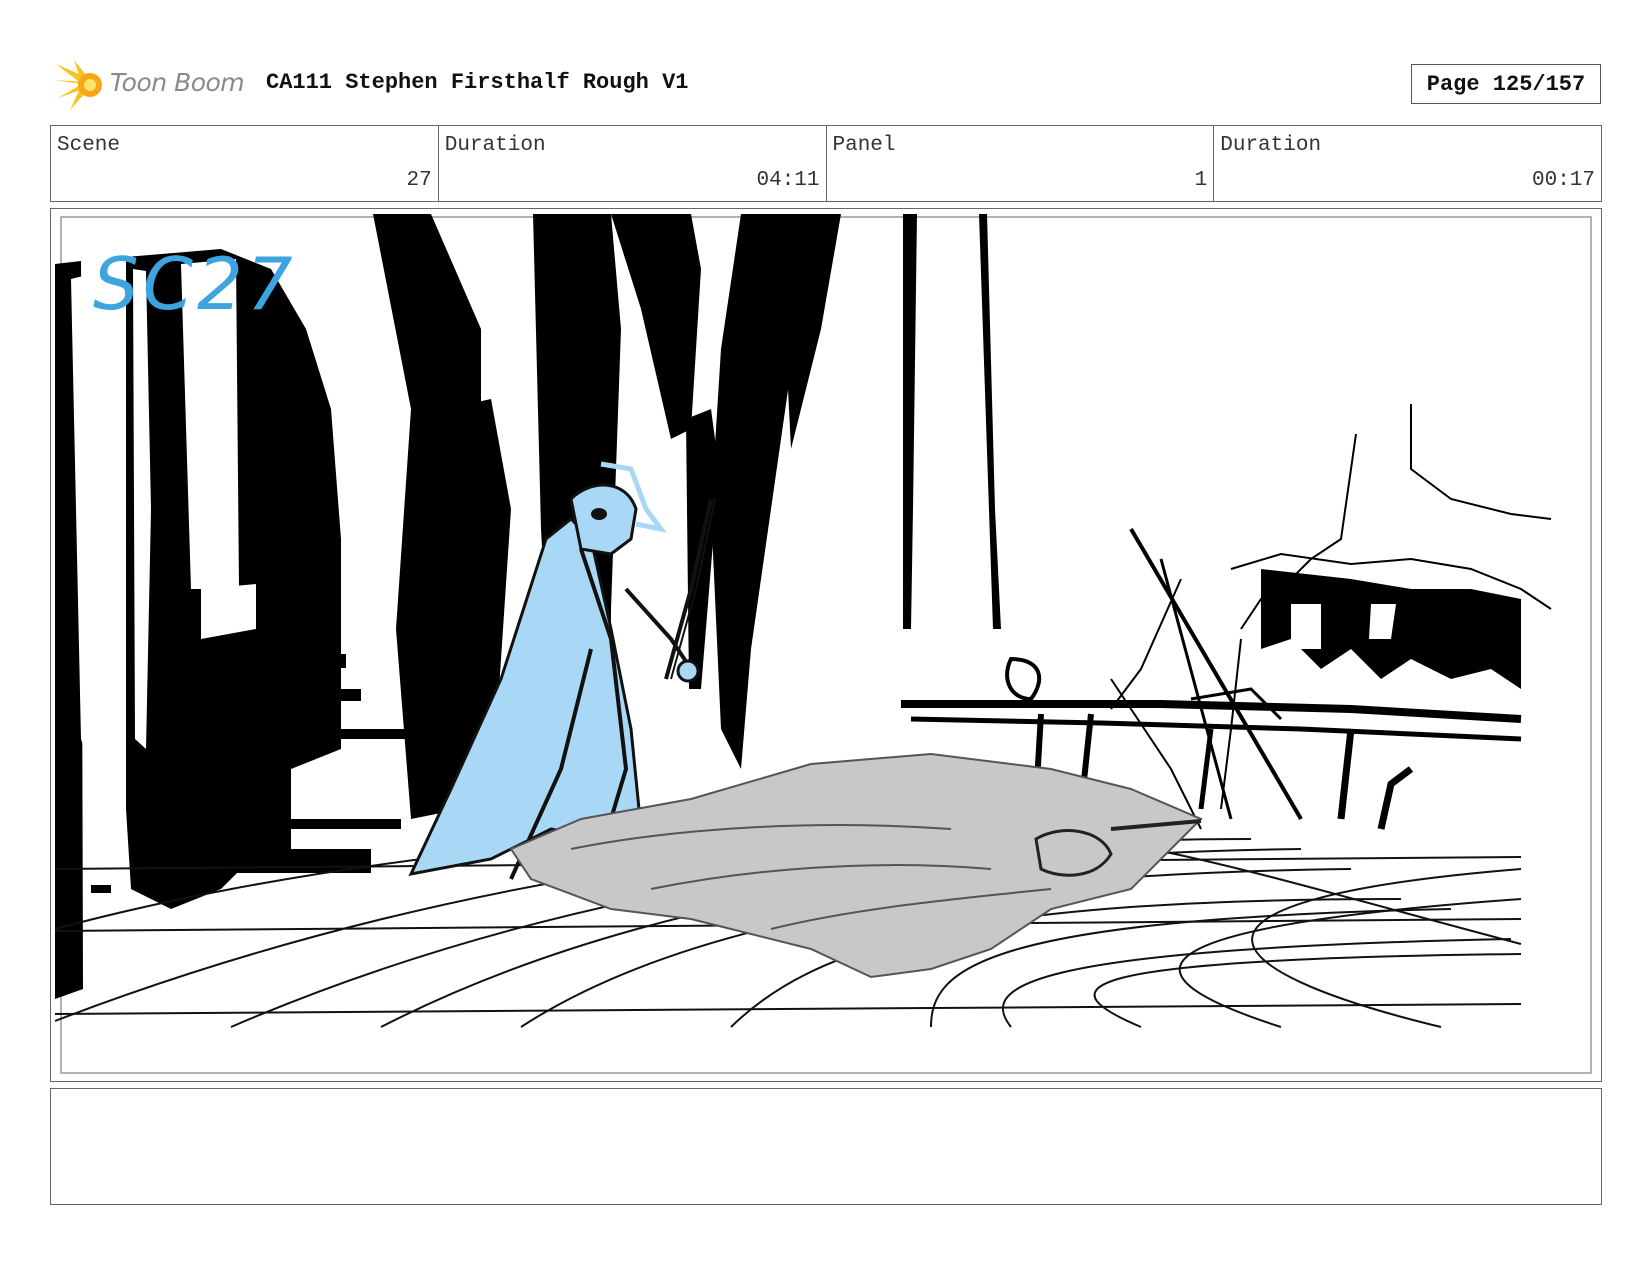 The width and height of the screenshot is (1650, 1275). I want to click on scene-duration-value: 04:11, so click(788, 180).